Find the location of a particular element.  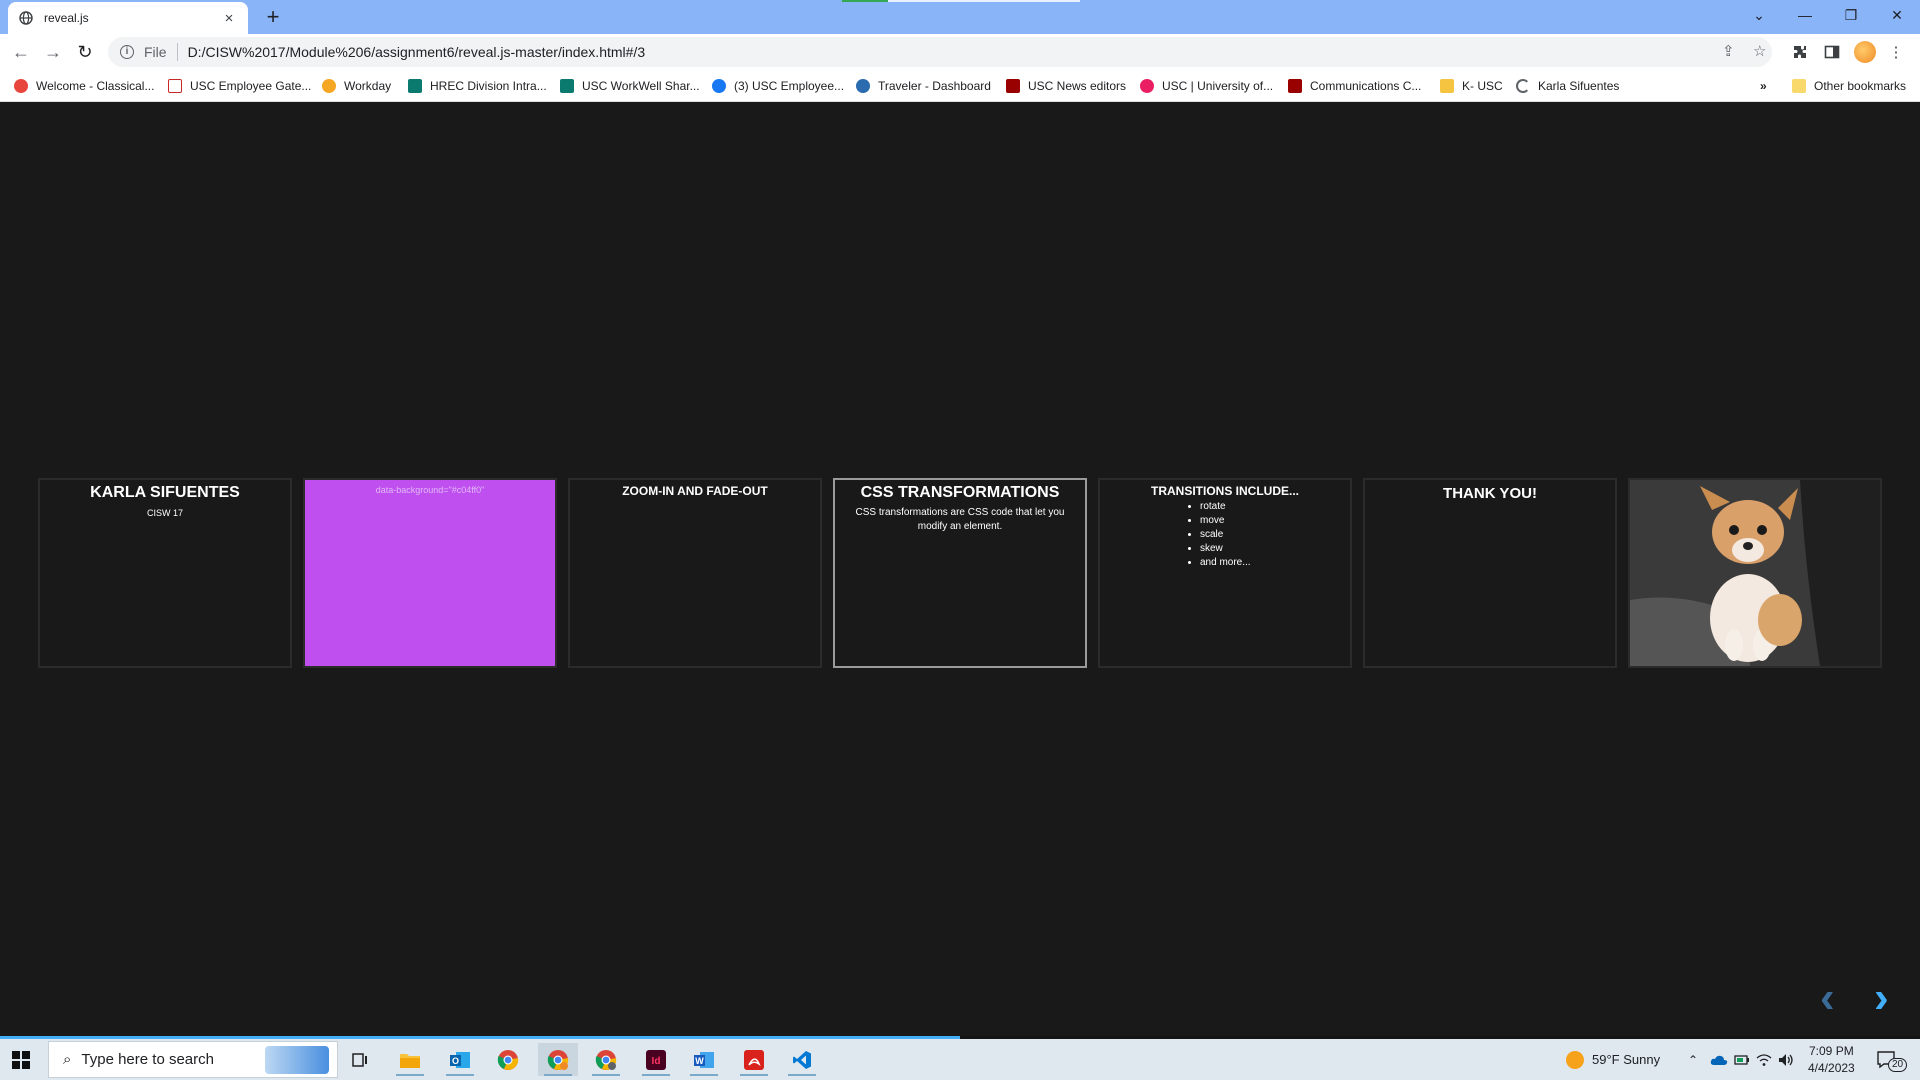

clock-date: 4/4/2023 is located at coordinates (1831, 1067).